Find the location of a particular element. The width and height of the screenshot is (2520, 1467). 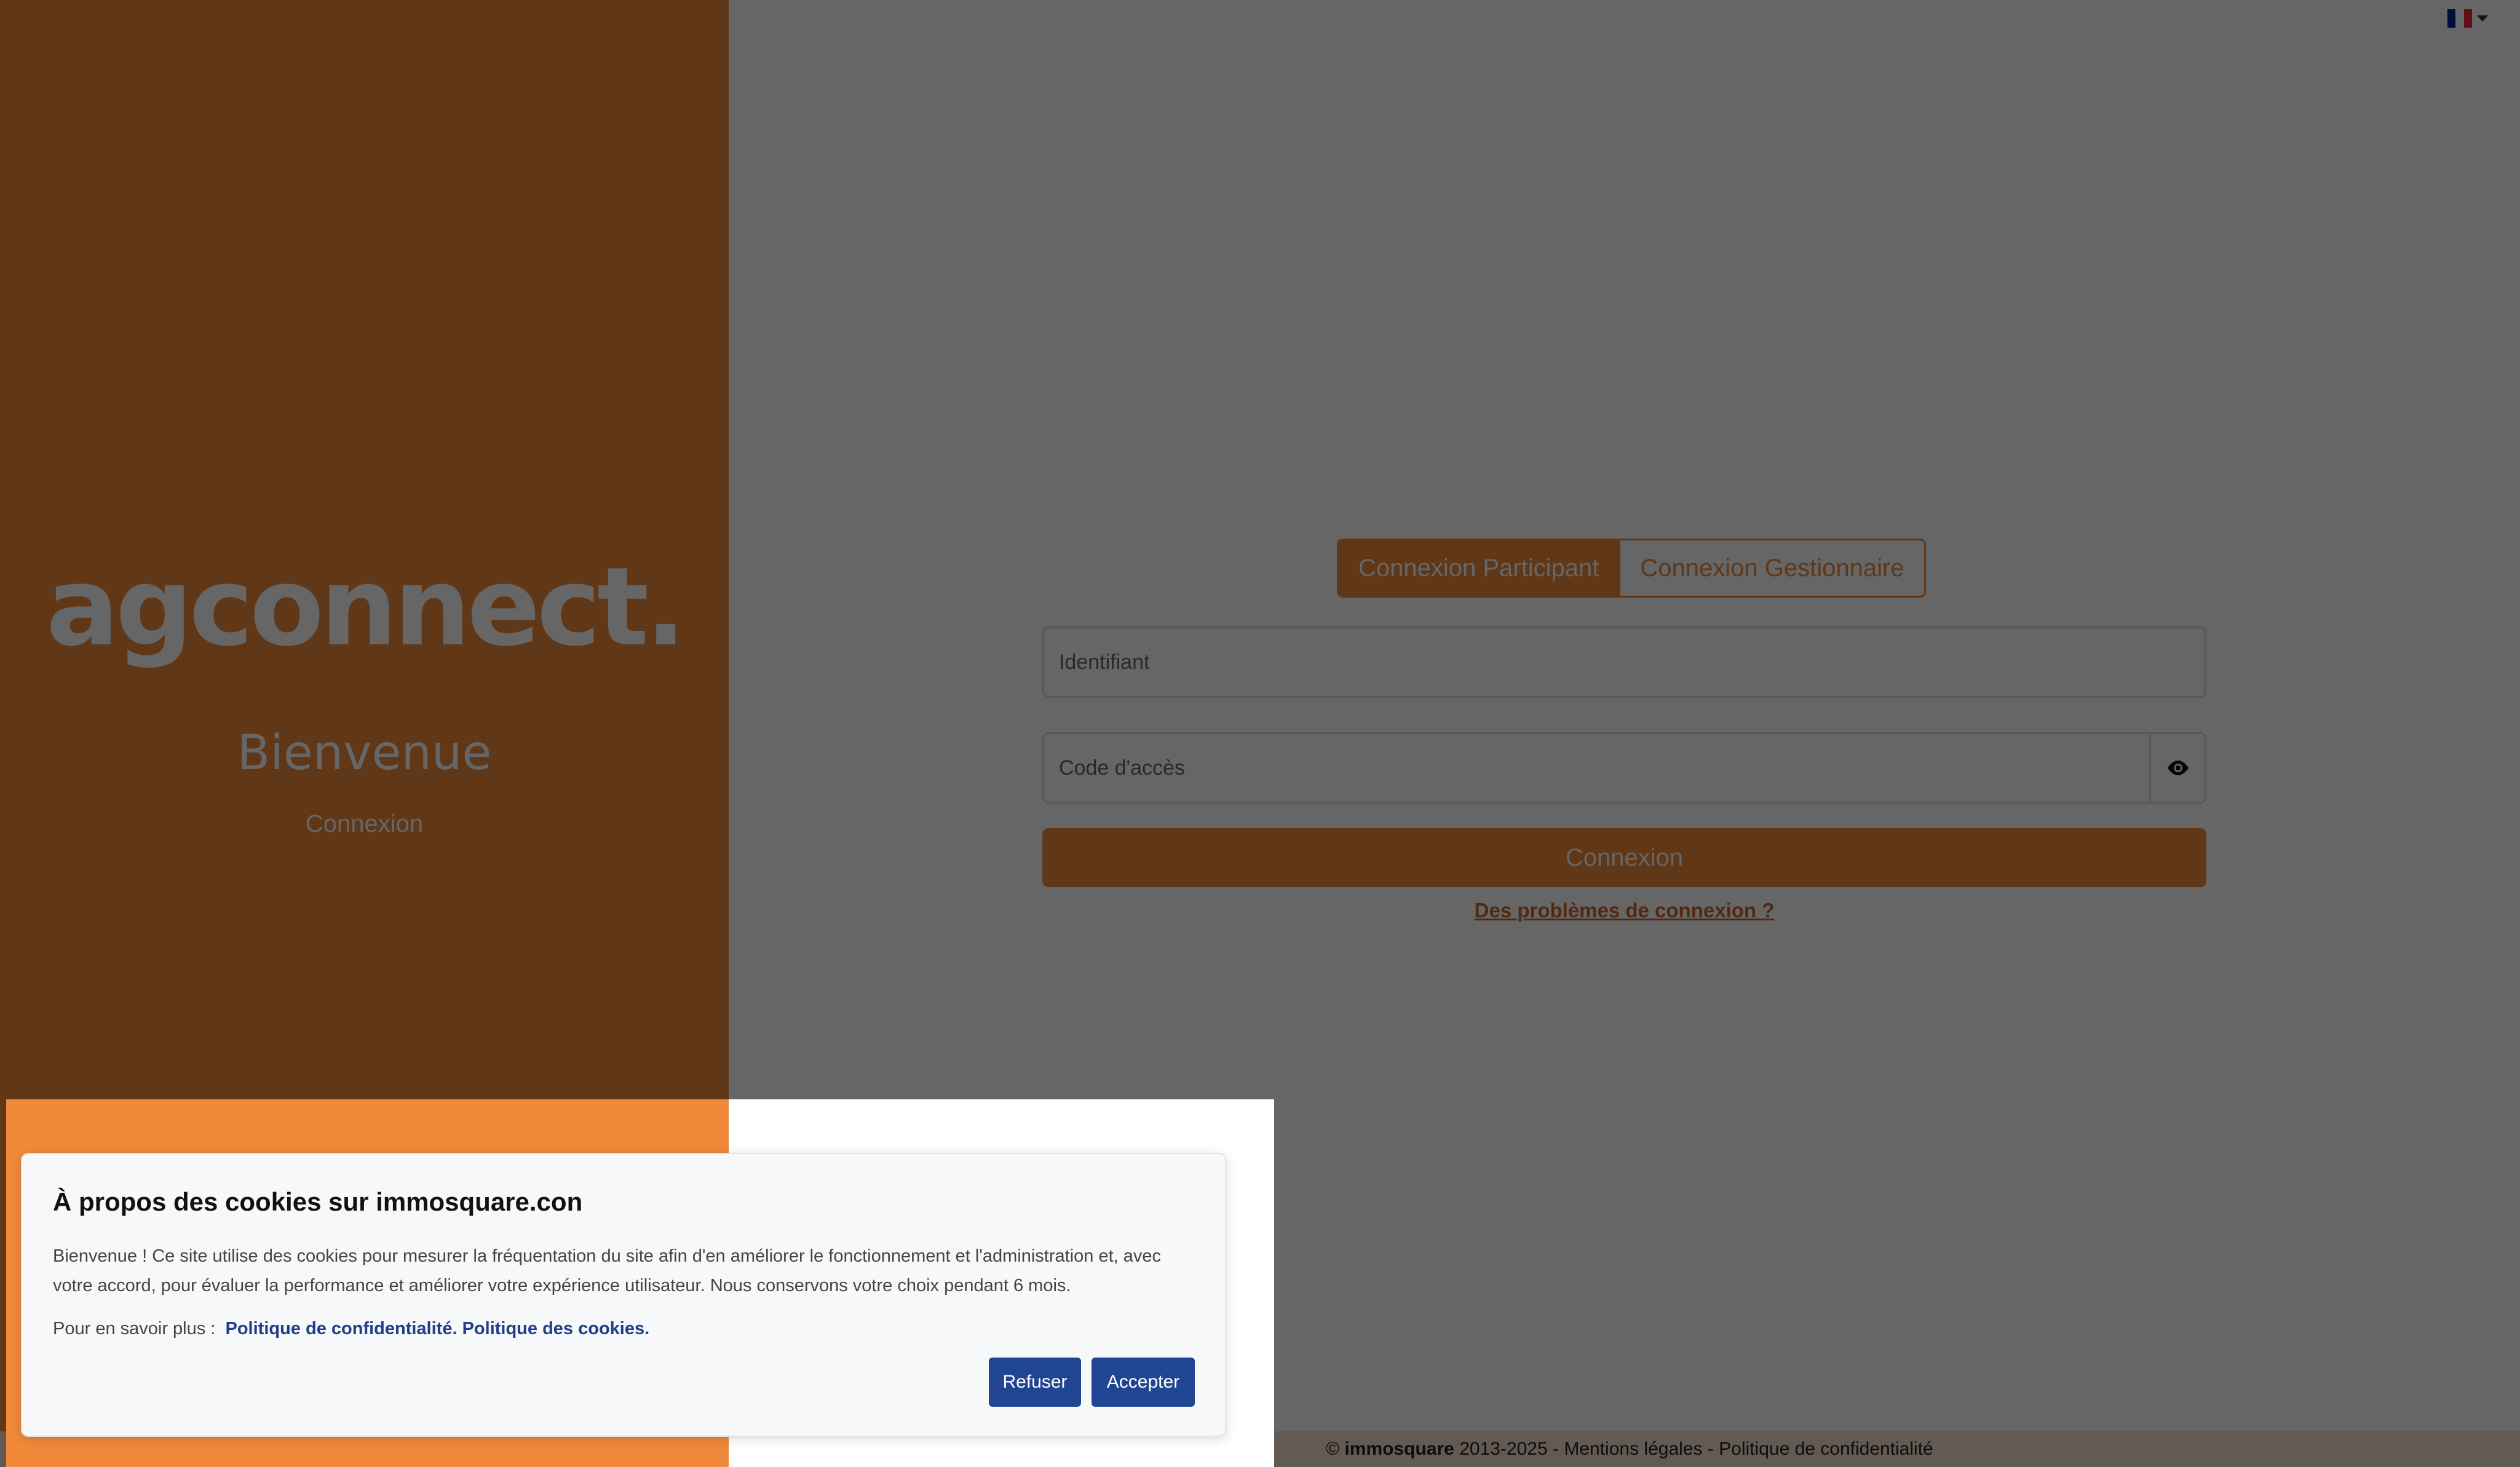

fr-flag-icon is located at coordinates (2459, 18).